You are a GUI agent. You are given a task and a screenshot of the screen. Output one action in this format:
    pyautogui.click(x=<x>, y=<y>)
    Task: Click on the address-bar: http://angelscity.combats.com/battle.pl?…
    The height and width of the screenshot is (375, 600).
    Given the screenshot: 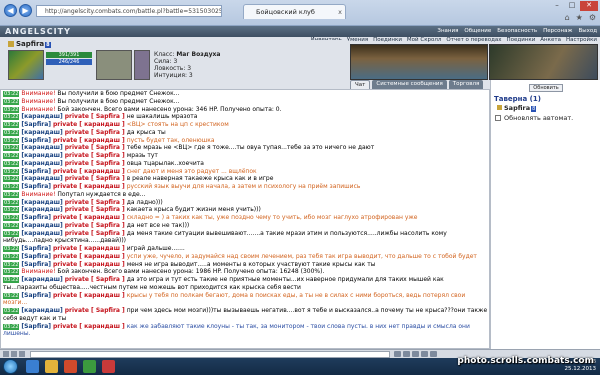 What is the action you would take?
    pyautogui.click(x=129, y=11)
    